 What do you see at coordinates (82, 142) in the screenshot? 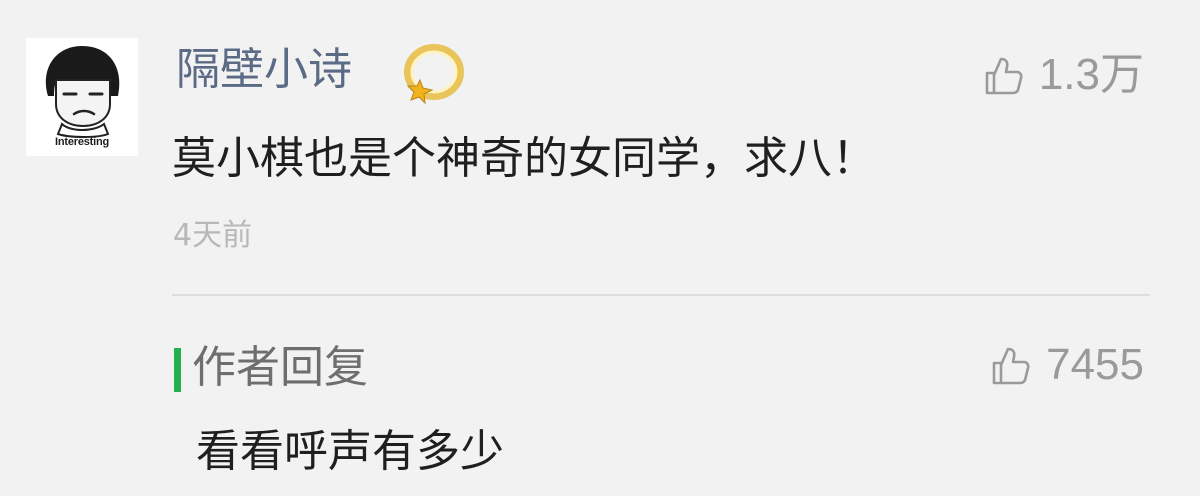
I see `avatar-caption: Interesting` at bounding box center [82, 142].